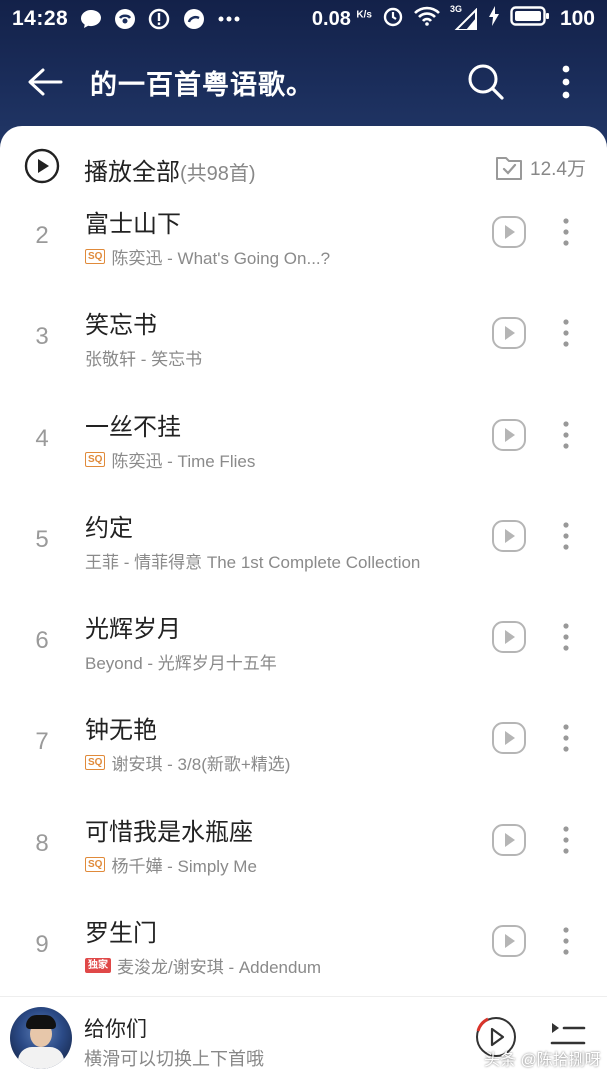 The image size is (607, 1080). Describe the element at coordinates (184, 866) in the screenshot. I see `artist-album: 杨千嬅 - Simply Me` at that location.